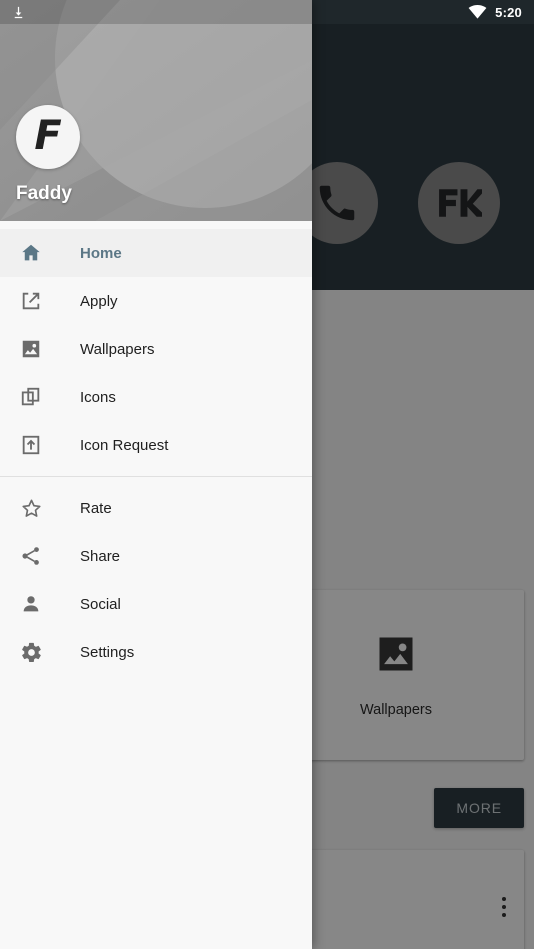  What do you see at coordinates (156, 349) in the screenshot?
I see `sidebar-item-wallpapers: Wallpapers` at bounding box center [156, 349].